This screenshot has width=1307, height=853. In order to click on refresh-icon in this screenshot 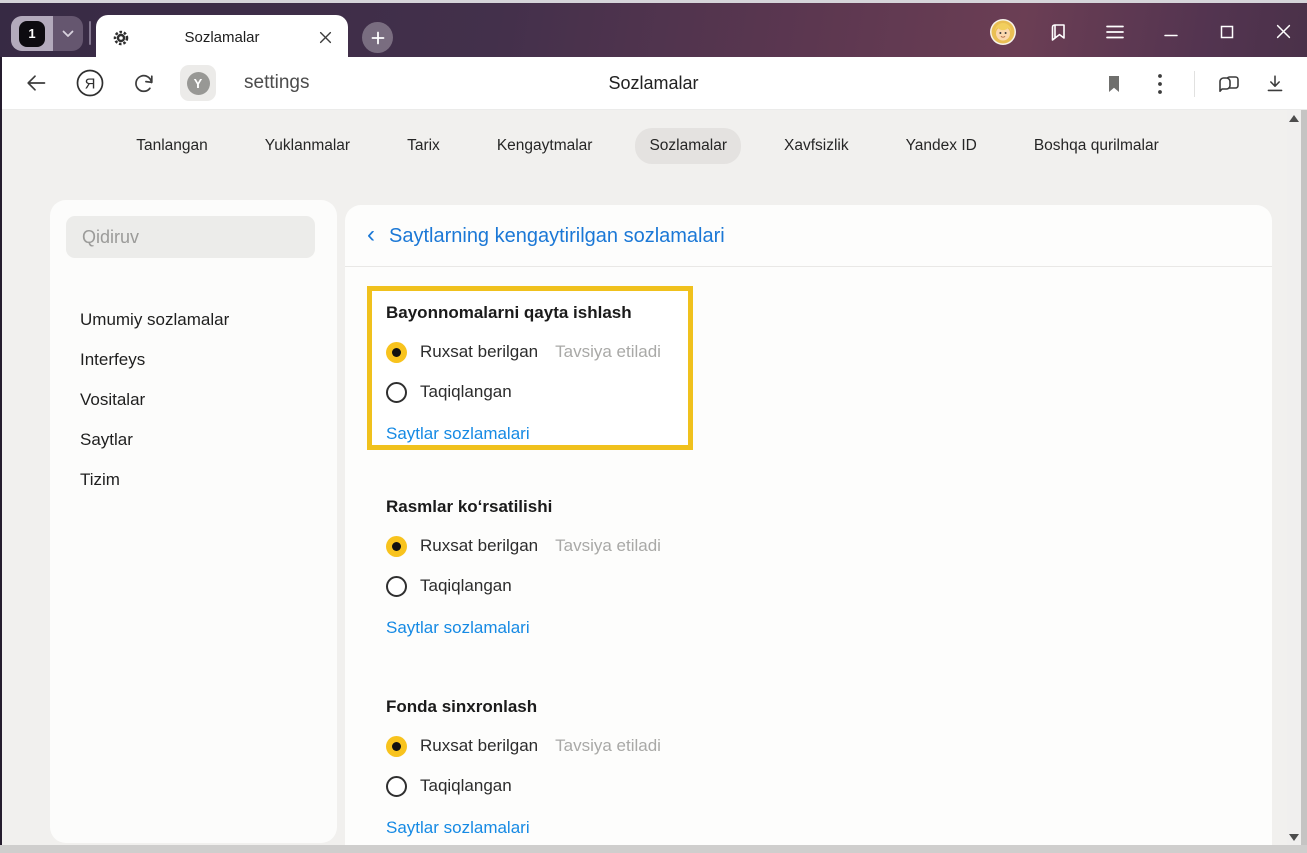, I will do `click(144, 83)`.